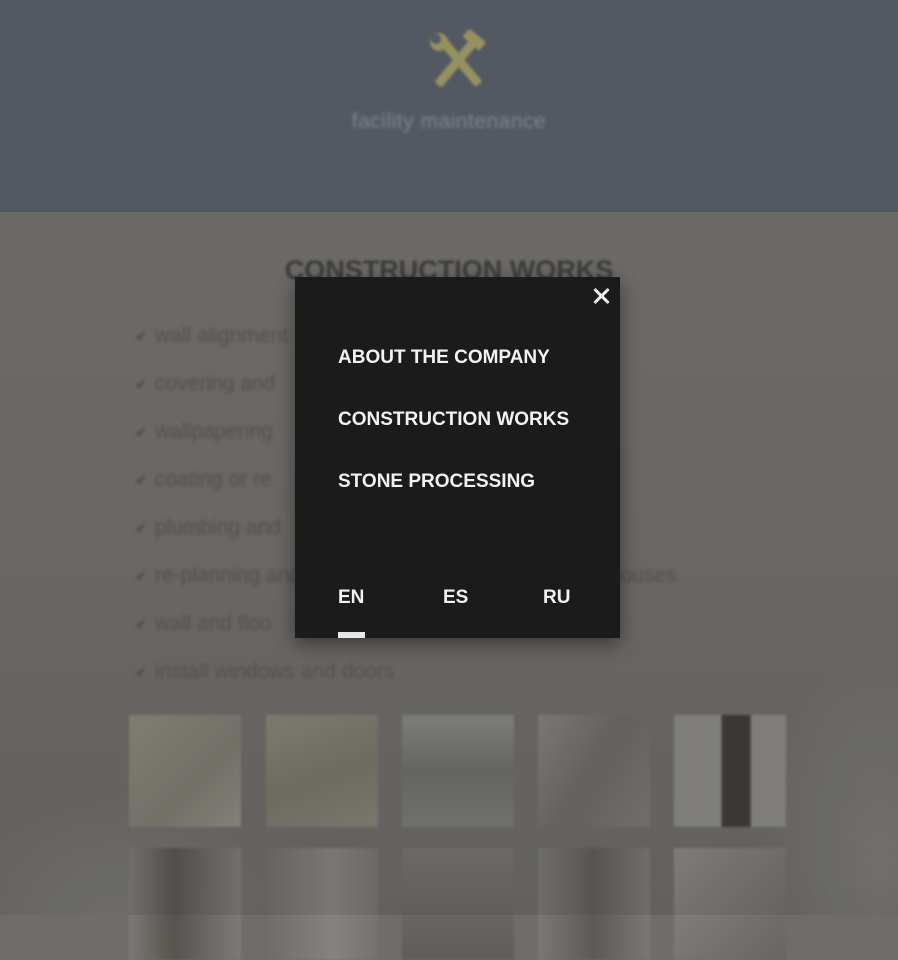 Image resolution: width=898 pixels, height=960 pixels. I want to click on menu-item-stone-processing: STONE PROCESSING, so click(453, 500).